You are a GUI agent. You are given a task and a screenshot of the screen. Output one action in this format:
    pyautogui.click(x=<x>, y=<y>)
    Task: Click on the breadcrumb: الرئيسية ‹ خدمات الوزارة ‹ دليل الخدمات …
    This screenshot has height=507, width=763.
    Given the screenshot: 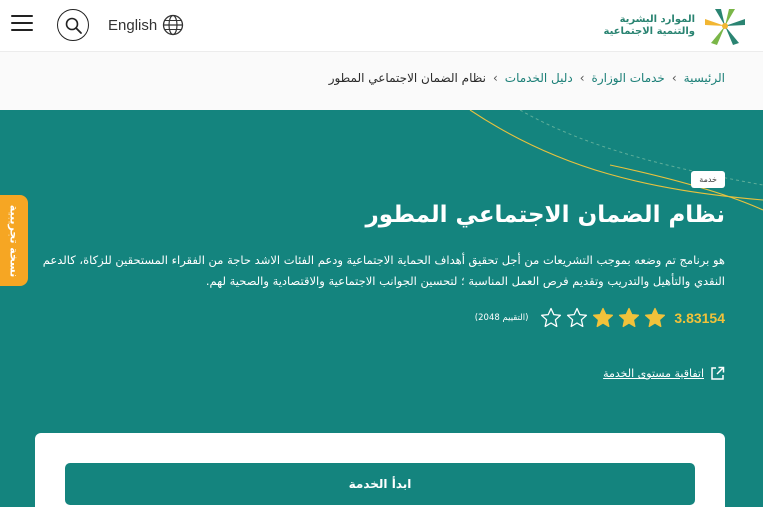 What is the action you would take?
    pyautogui.click(x=527, y=78)
    